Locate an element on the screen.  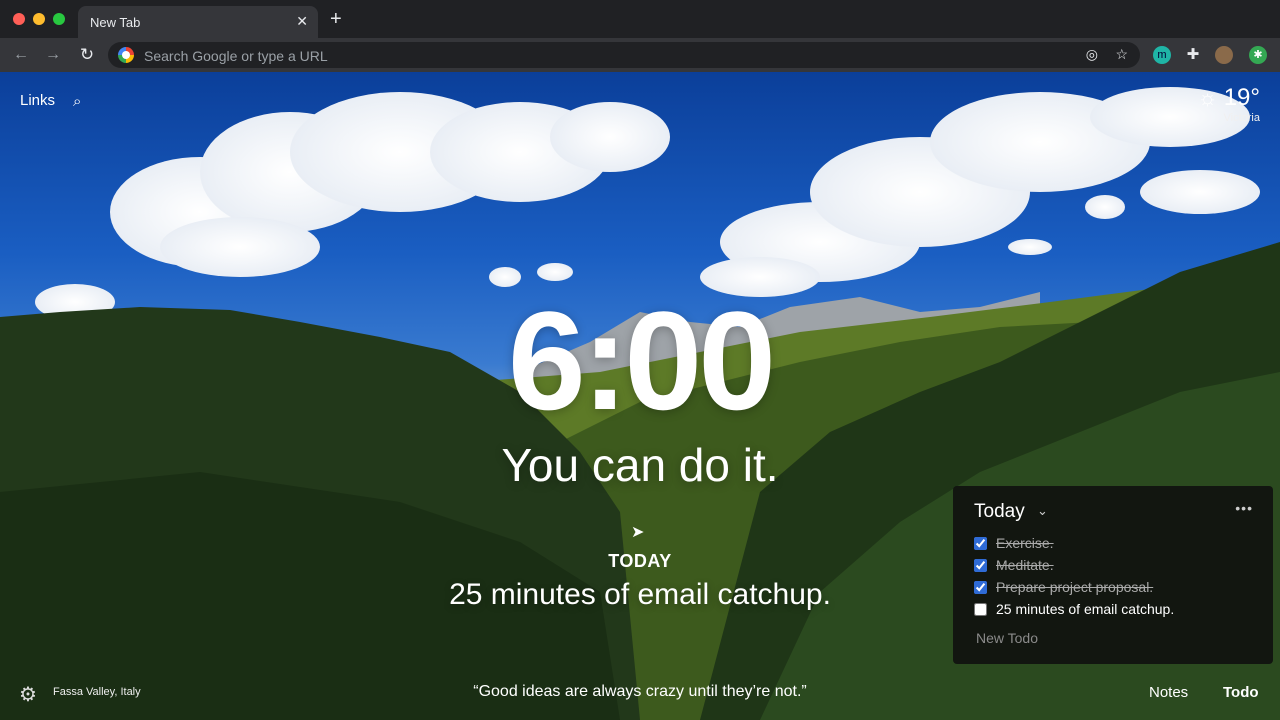
window-maximize-button is located at coordinates (59, 19).